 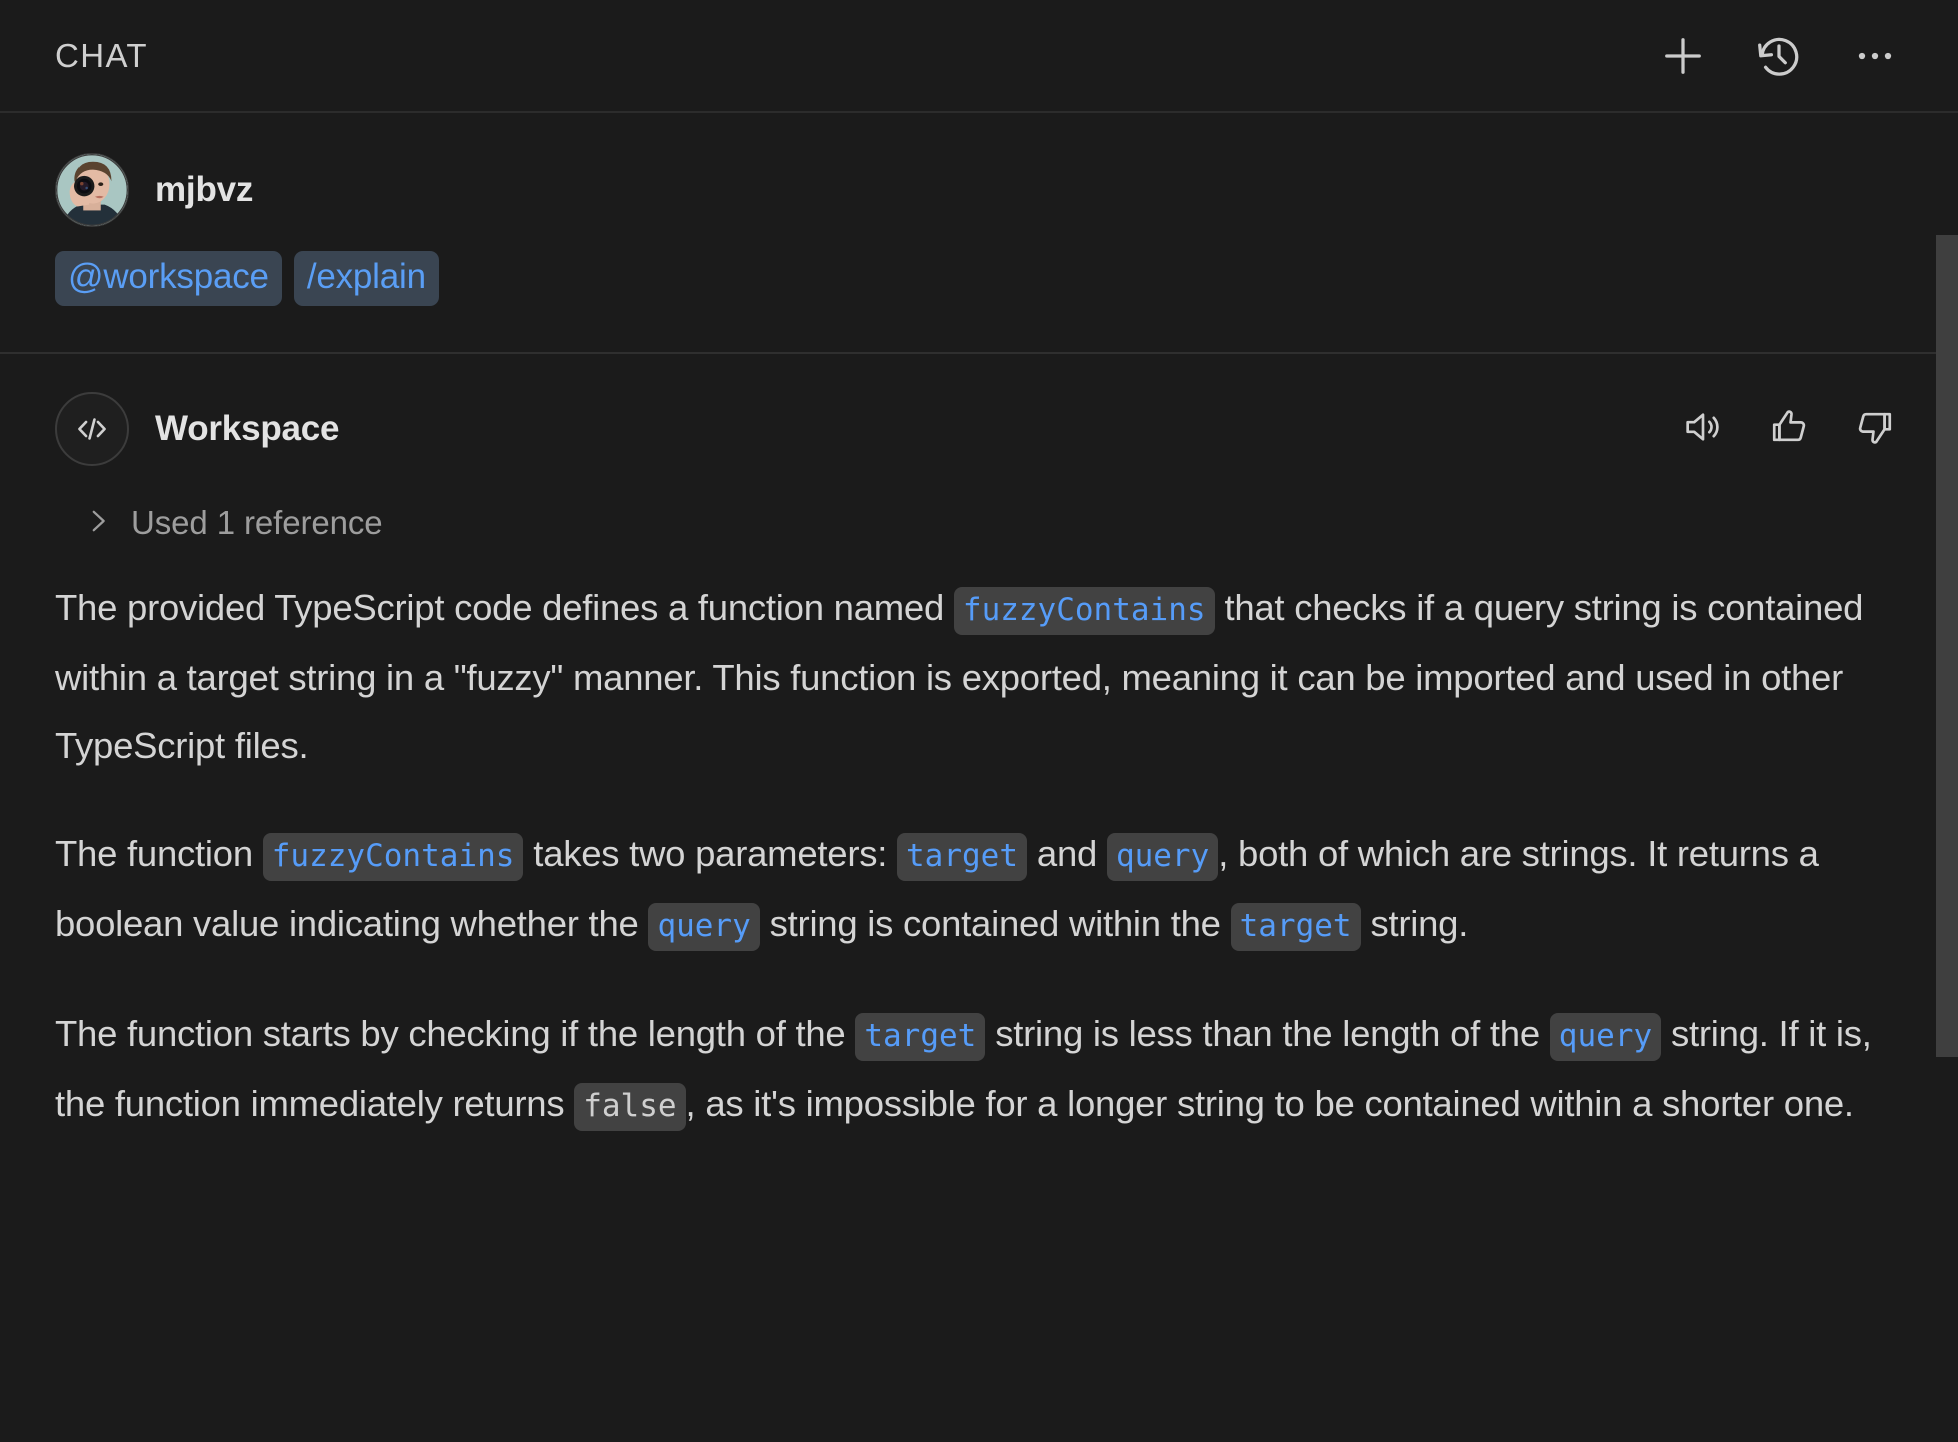 I want to click on assistant-actions, so click(x=1789, y=429).